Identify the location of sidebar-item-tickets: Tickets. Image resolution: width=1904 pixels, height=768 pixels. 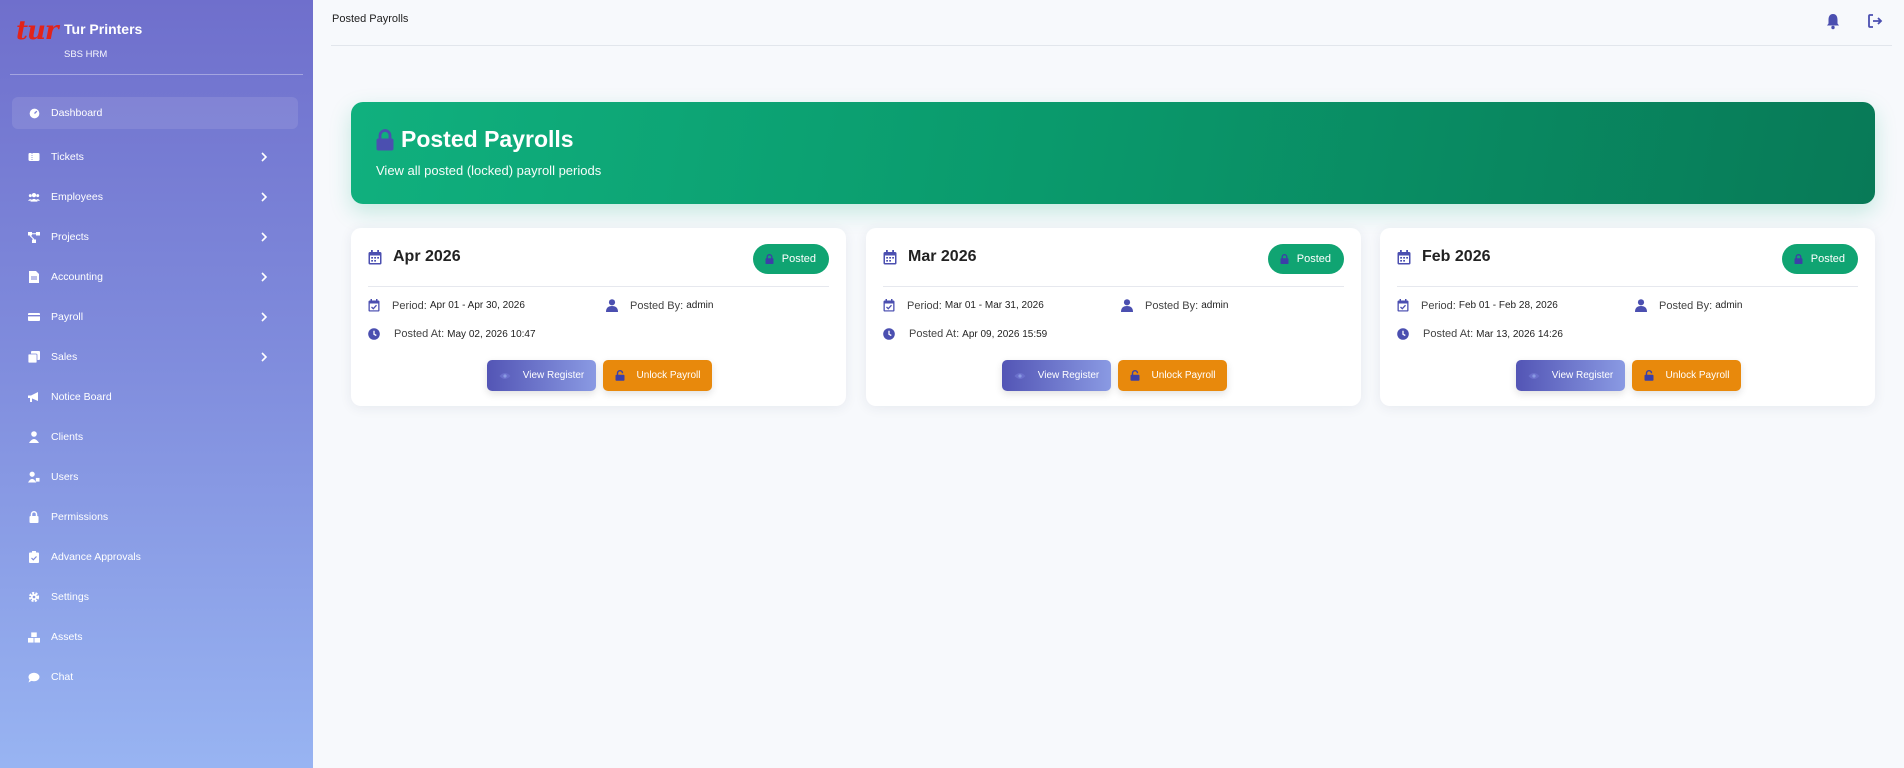
(155, 157).